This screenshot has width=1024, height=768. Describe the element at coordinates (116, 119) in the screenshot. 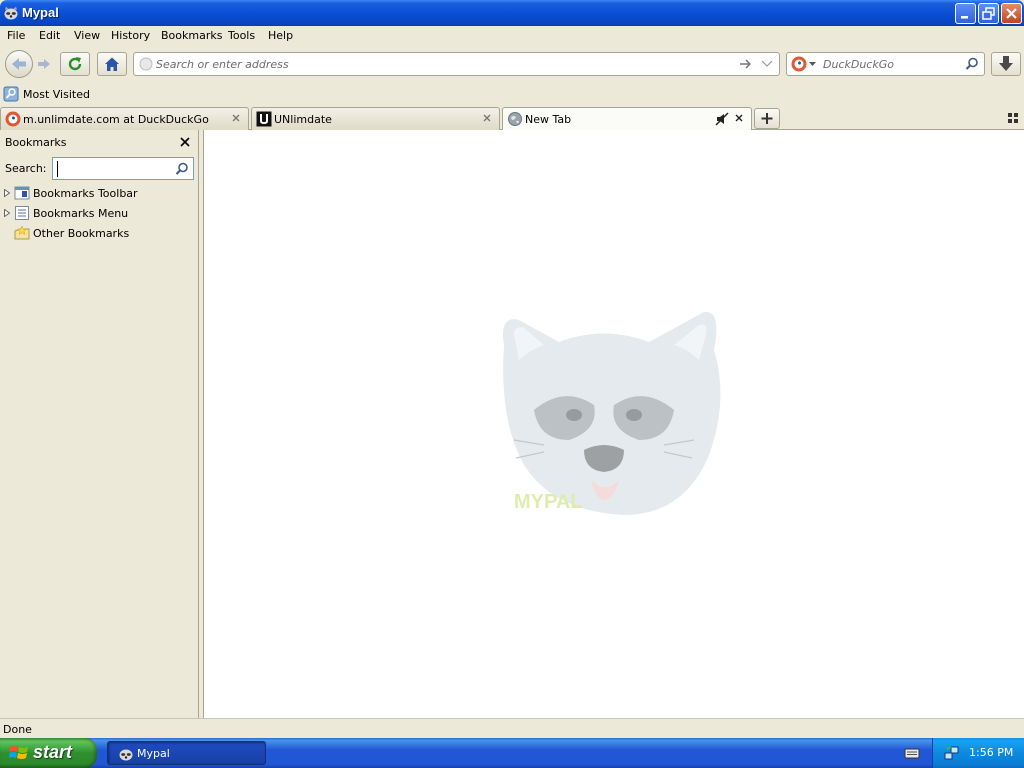

I see `tab-label: m.unlimdate.com at DuckDuckGo` at that location.